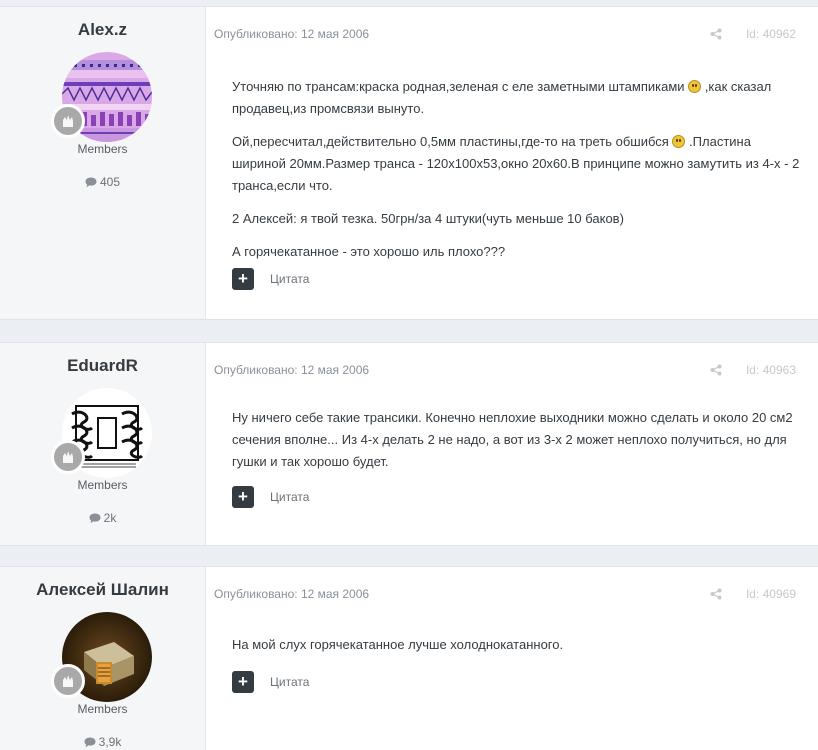 The width and height of the screenshot is (818, 750). I want to click on author-name: Алексей Шалин, so click(102, 590).